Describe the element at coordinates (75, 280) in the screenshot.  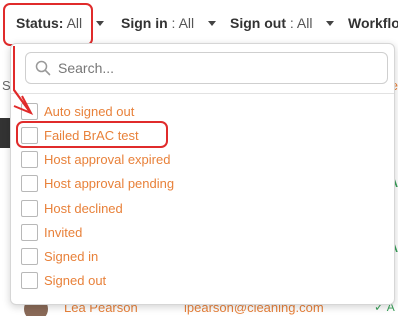
I see `option-label: Signed out` at that location.